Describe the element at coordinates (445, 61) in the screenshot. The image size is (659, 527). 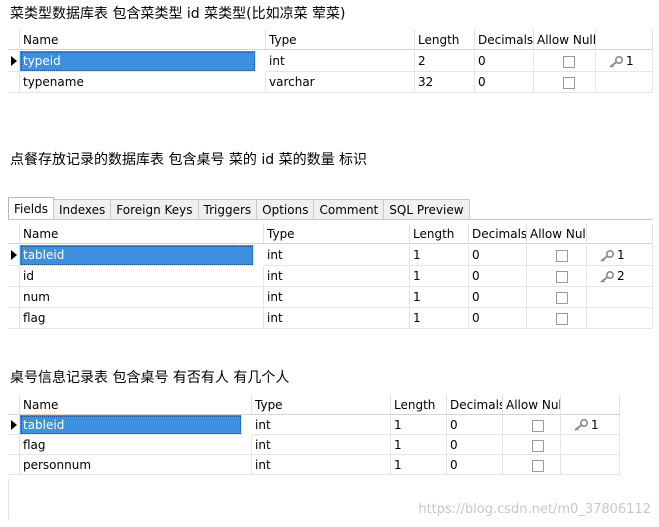
I see `field-length-cell: 2` at that location.